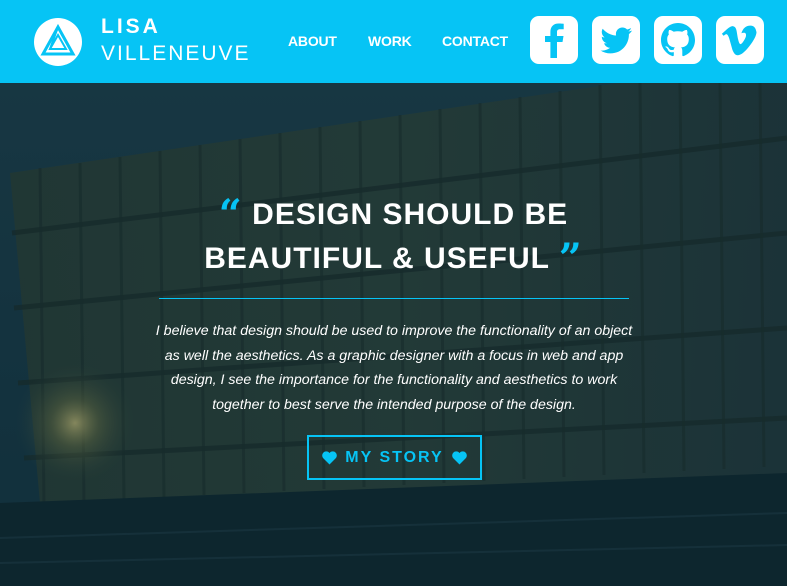 The image size is (787, 586). Describe the element at coordinates (394, 298) in the screenshot. I see `headline-divider` at that location.